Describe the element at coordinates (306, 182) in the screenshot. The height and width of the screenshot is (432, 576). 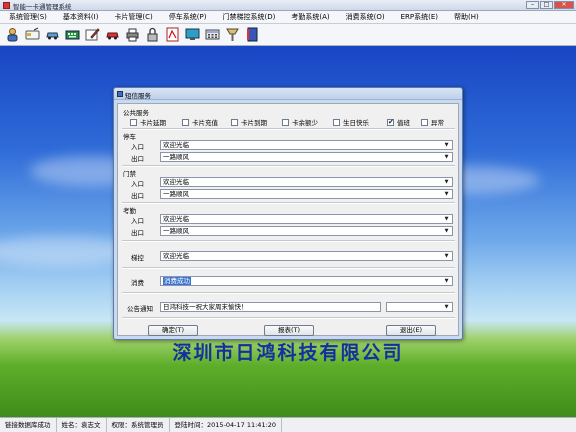
I see `access-entry-combo: 欢迎光临 ▼` at that location.